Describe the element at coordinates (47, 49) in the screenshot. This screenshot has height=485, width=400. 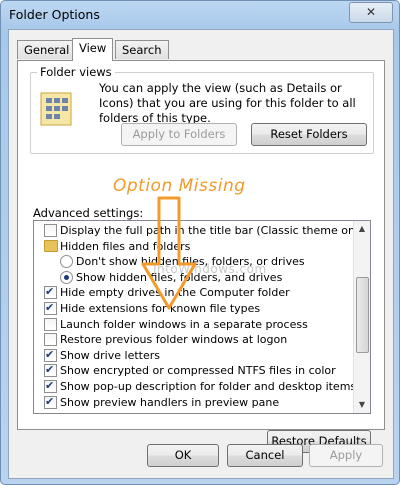
I see `tab-general: General` at that location.